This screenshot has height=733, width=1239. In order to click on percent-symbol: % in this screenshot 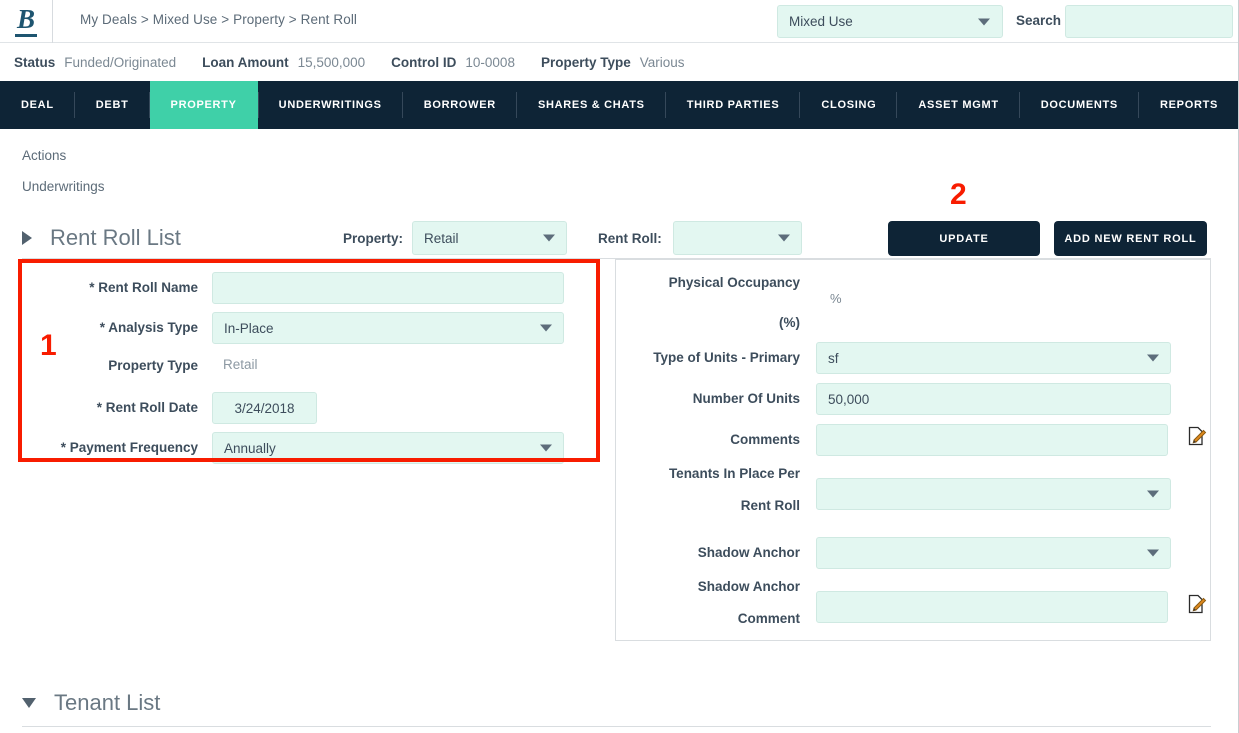, I will do `click(836, 298)`.